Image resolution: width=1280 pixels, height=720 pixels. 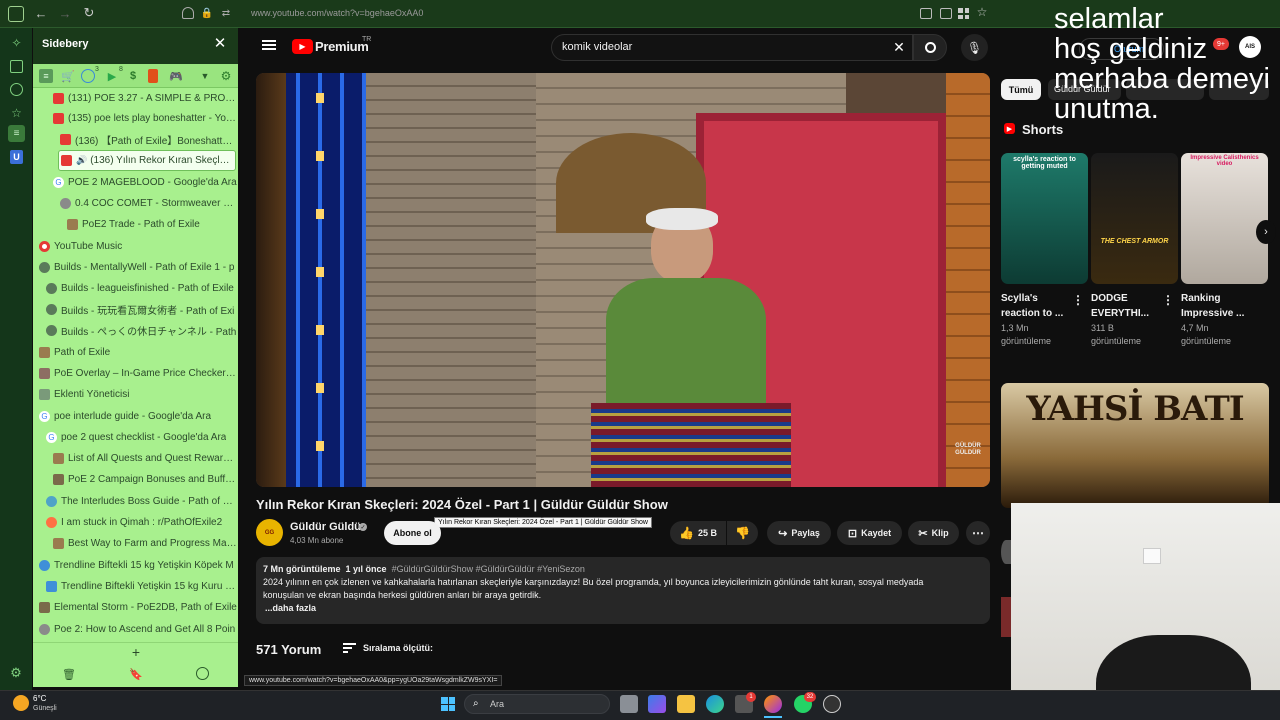 What do you see at coordinates (269, 532) in the screenshot?
I see `channel-avatar: GG` at bounding box center [269, 532].